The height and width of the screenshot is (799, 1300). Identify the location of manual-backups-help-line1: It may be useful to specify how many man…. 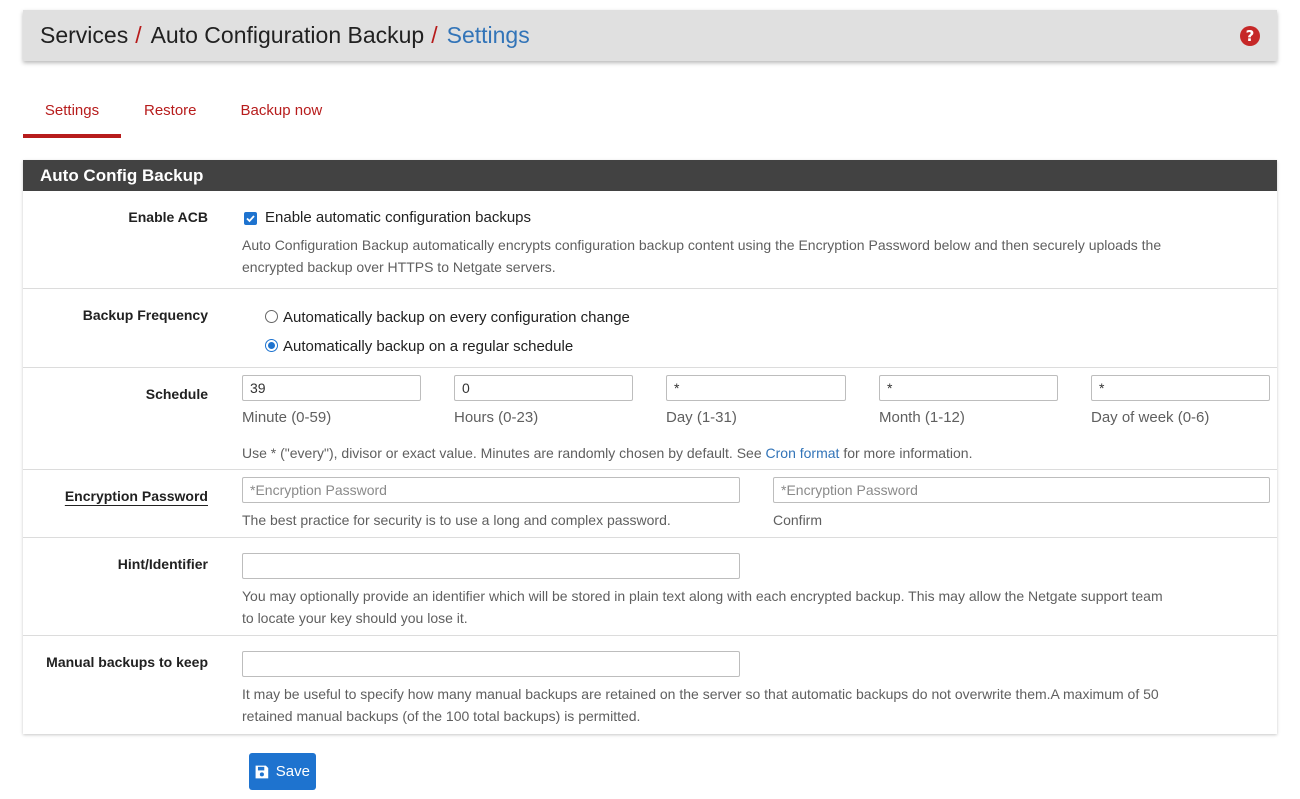
(700, 694).